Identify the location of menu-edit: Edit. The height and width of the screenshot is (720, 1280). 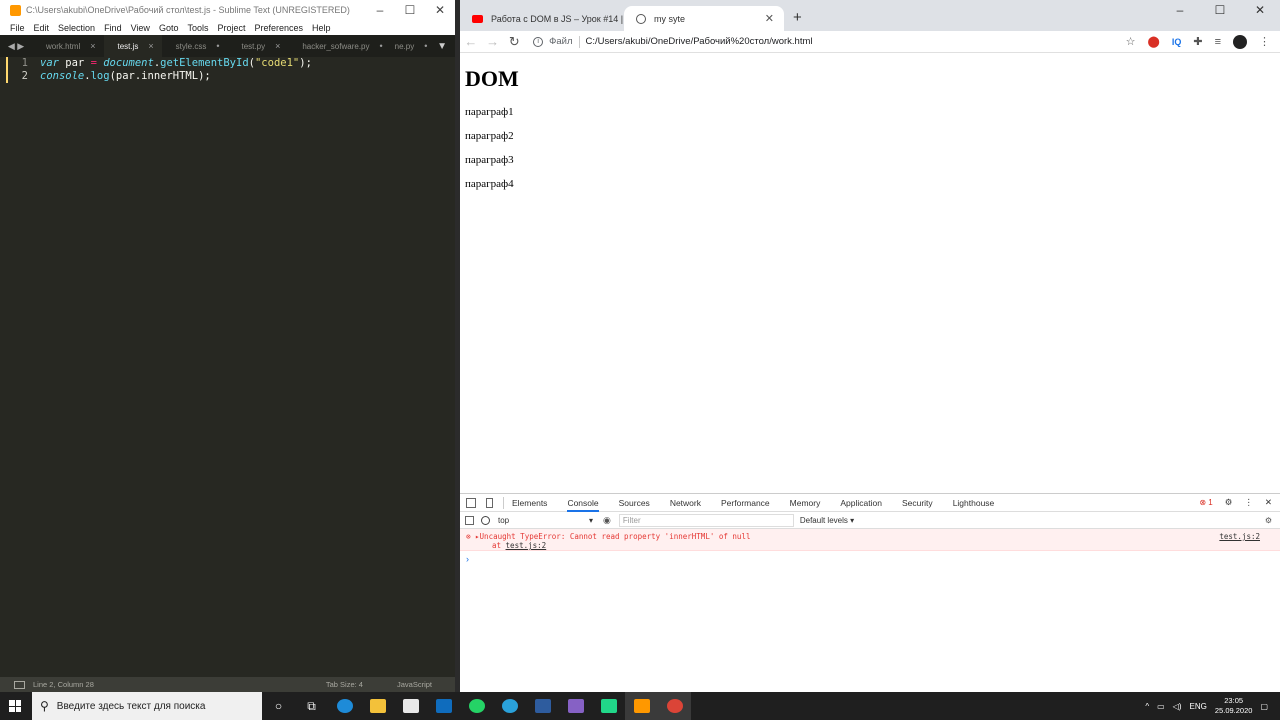
(42, 28).